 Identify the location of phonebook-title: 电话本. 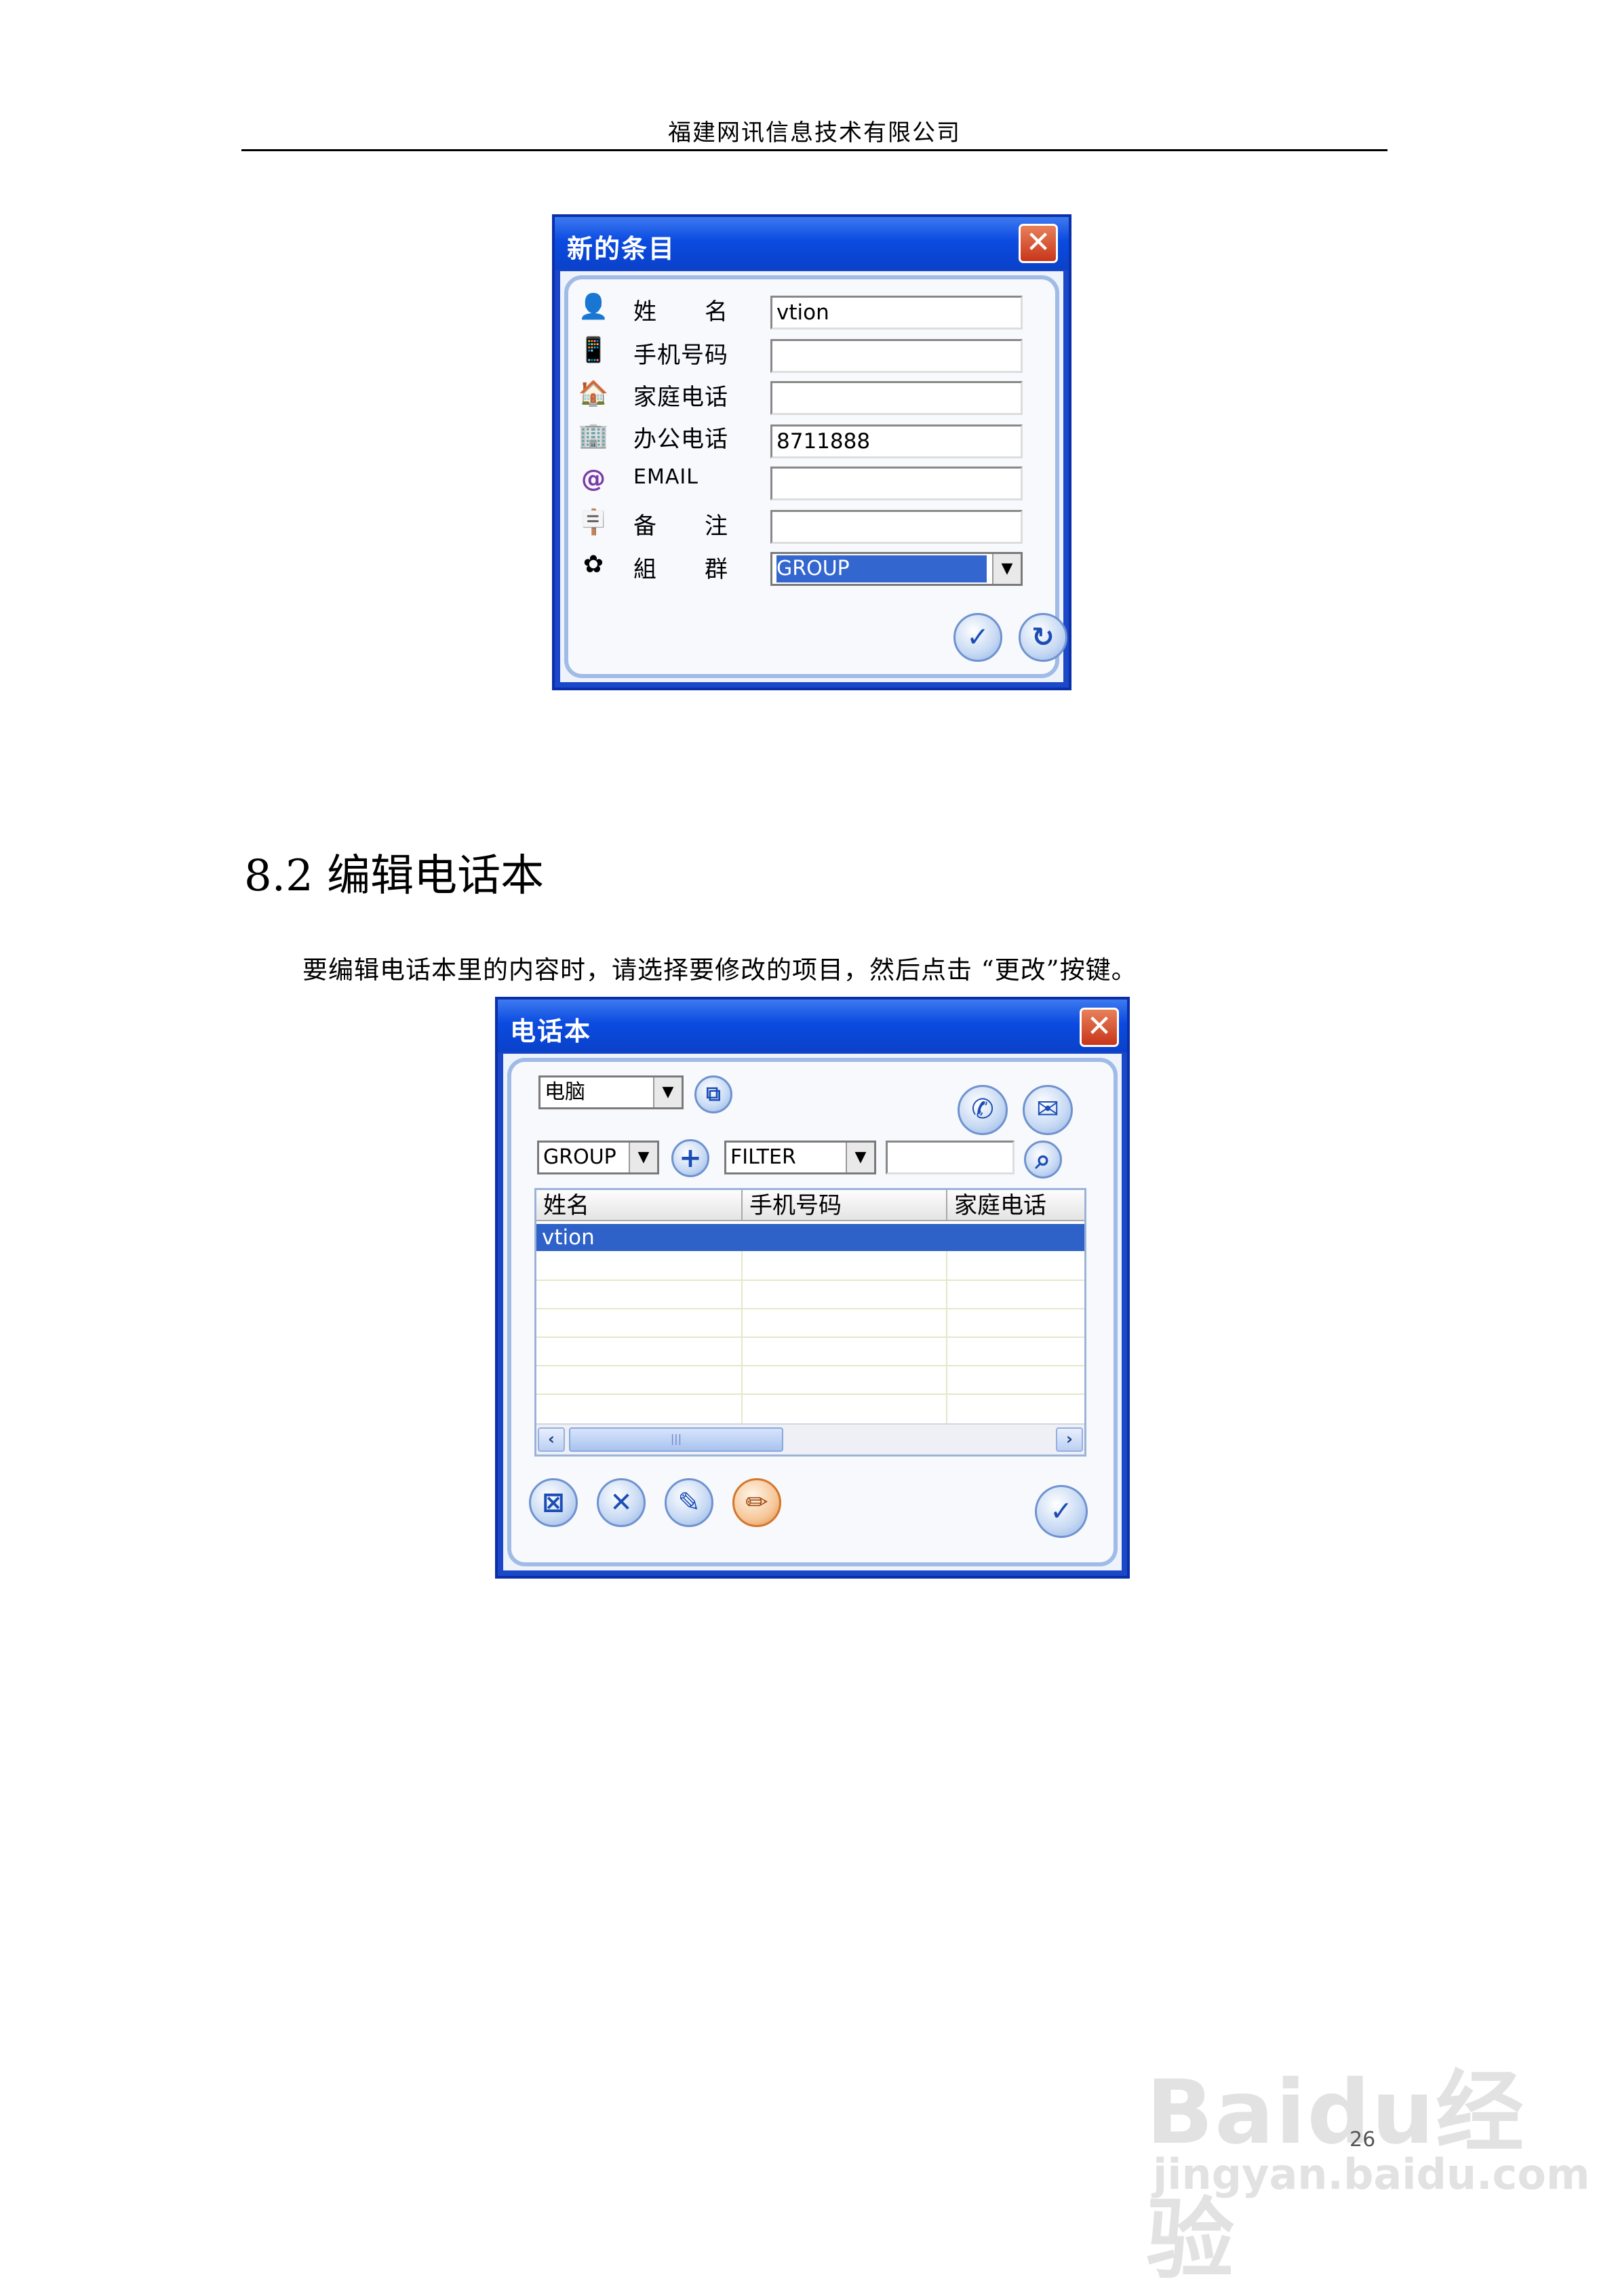
(551, 1031).